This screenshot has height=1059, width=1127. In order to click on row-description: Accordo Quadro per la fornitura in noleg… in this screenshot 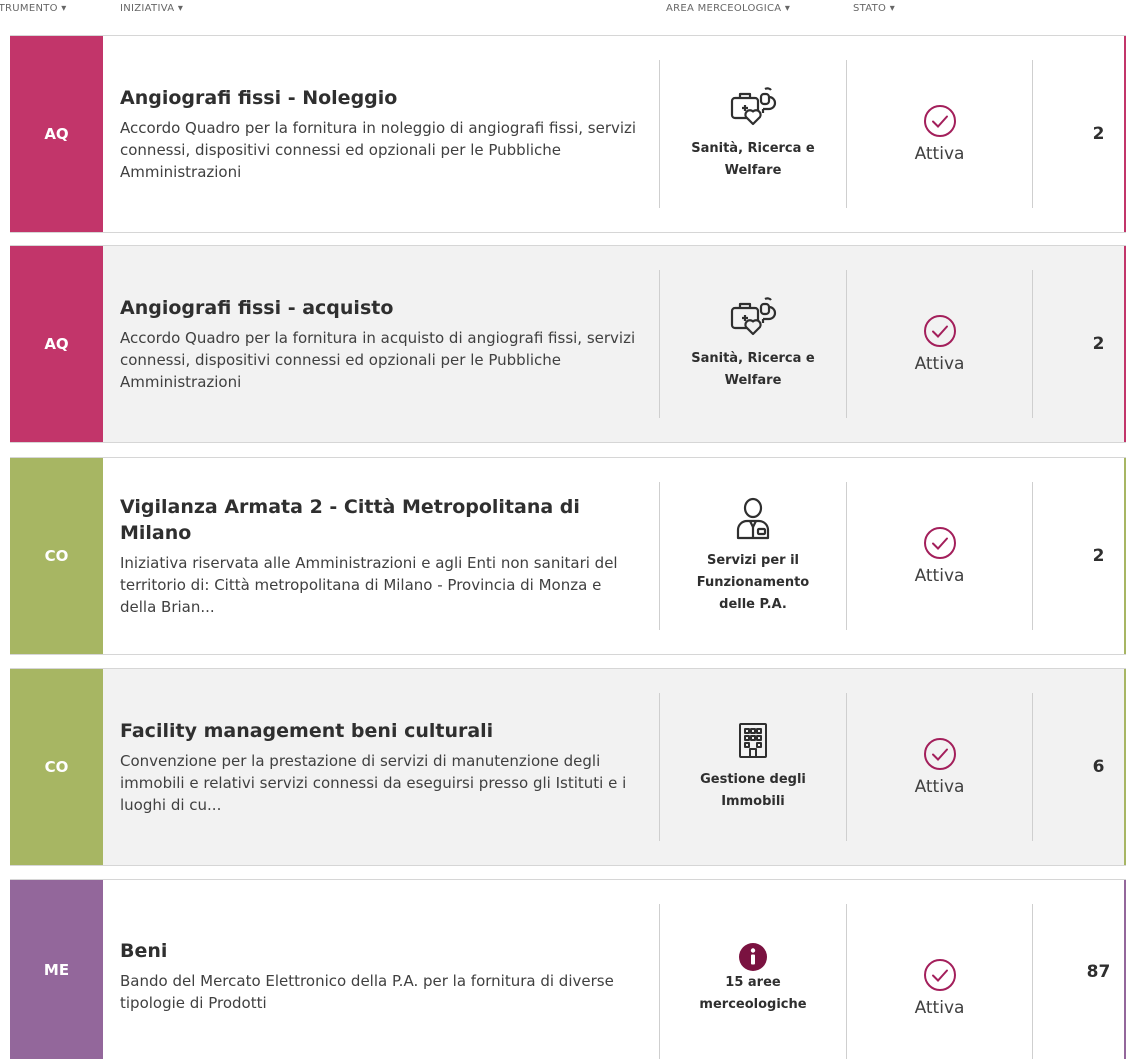, I will do `click(378, 150)`.